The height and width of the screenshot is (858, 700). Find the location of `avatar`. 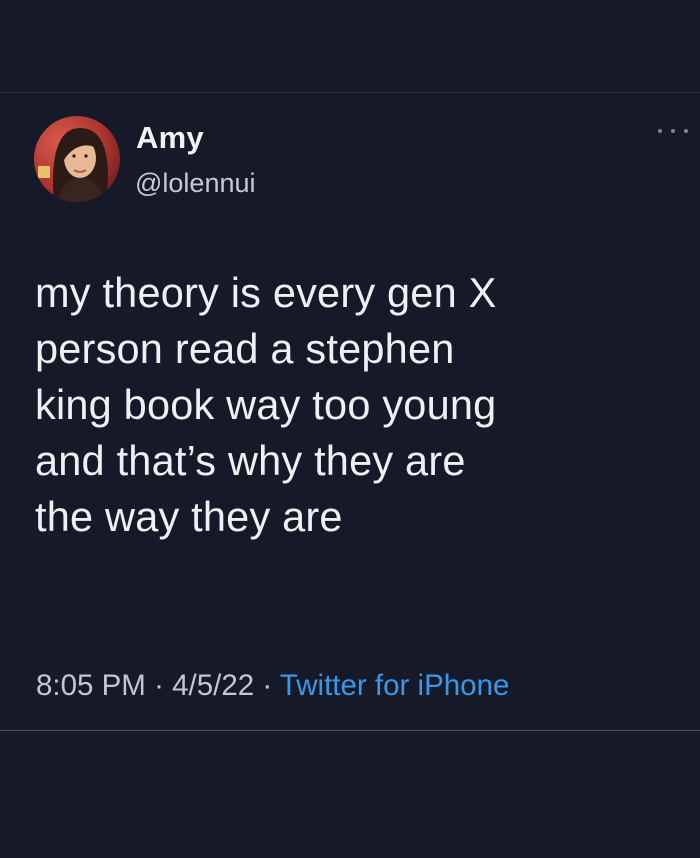

avatar is located at coordinates (77, 159).